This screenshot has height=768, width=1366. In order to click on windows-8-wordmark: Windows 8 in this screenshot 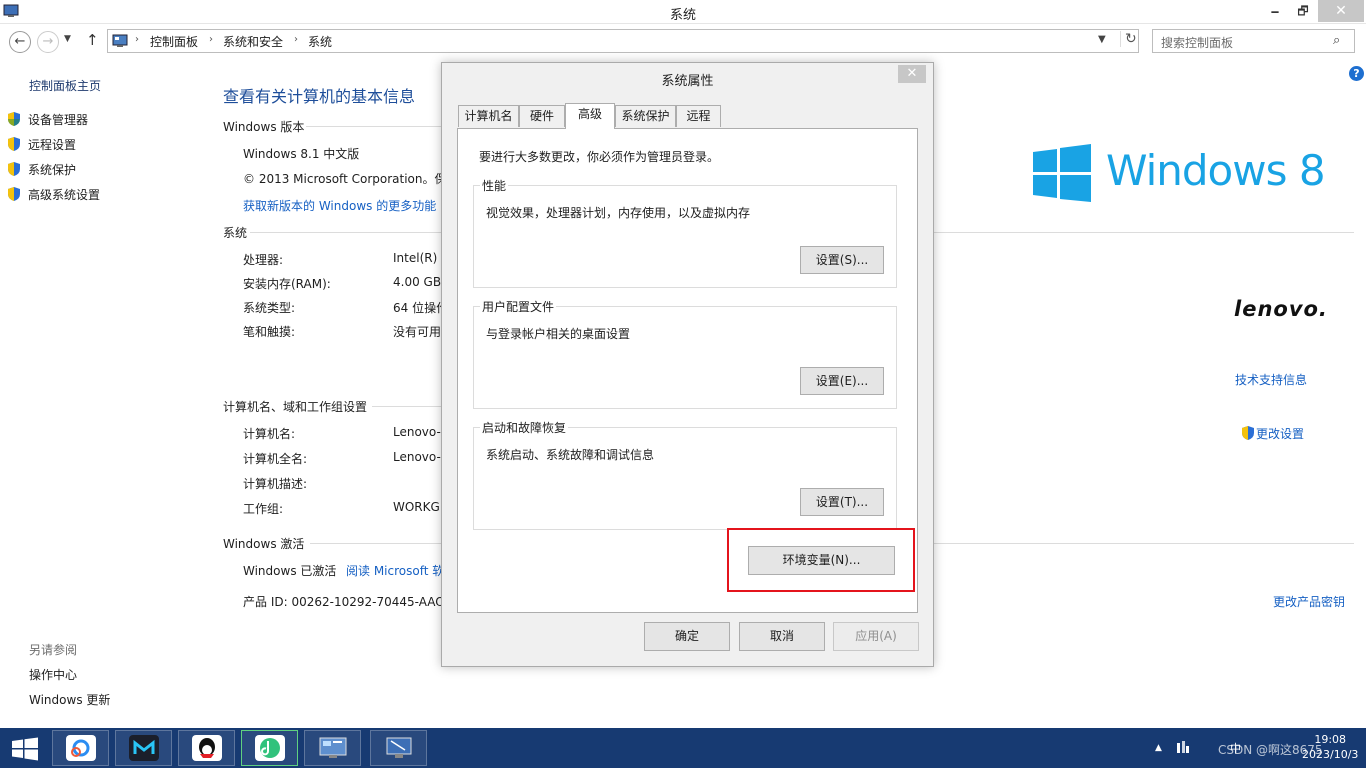, I will do `click(1216, 170)`.